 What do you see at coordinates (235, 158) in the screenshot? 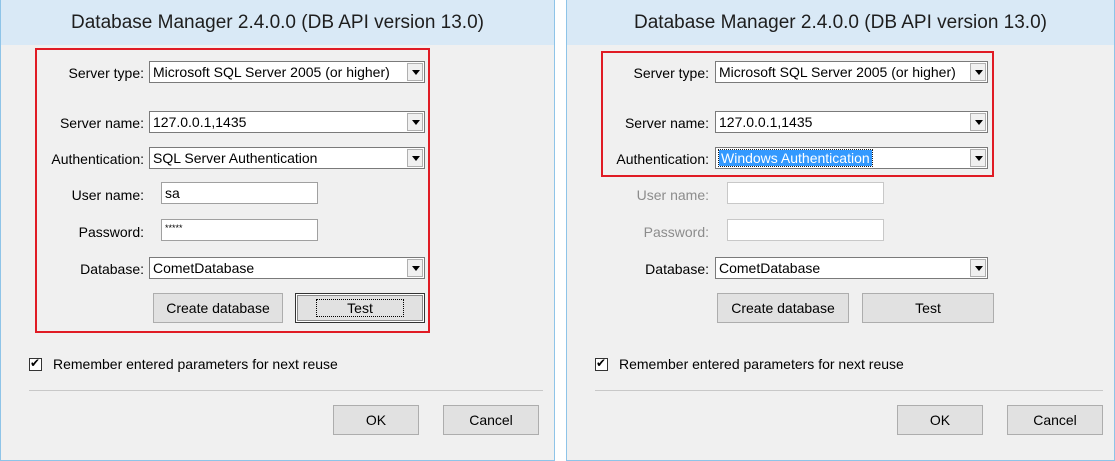
I see `authentication-value: SQL Server Authentication` at bounding box center [235, 158].